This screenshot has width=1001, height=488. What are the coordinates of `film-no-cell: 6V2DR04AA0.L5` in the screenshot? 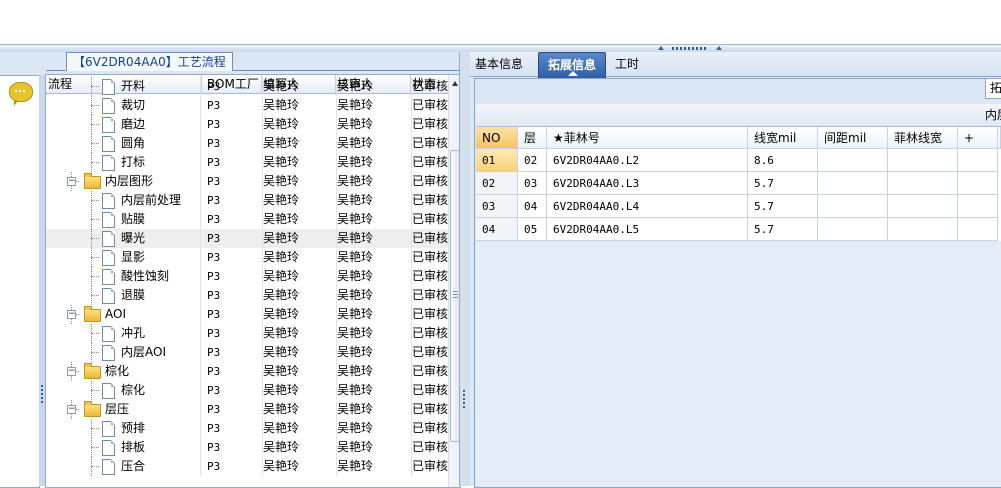 It's located at (647, 229).